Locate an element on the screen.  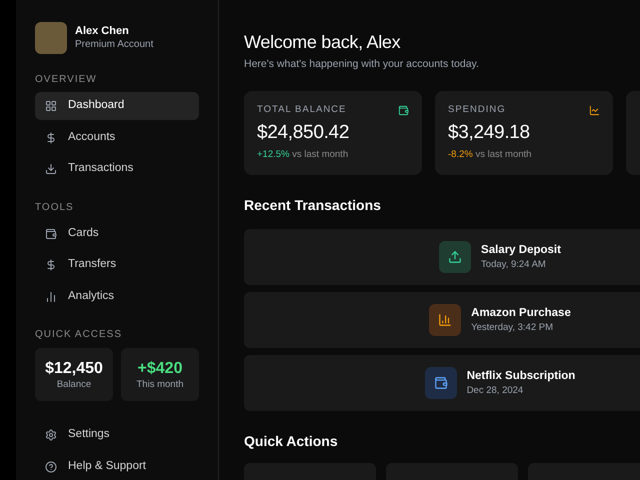
chart-icon is located at coordinates (445, 320).